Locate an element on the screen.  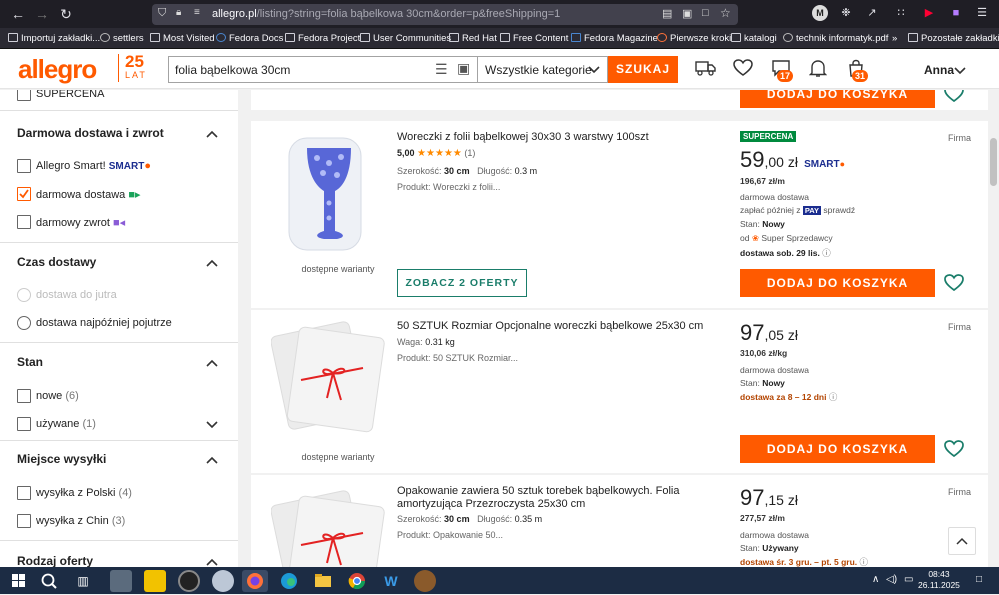
pocket-icon: □ is located at coordinates (705, 13).